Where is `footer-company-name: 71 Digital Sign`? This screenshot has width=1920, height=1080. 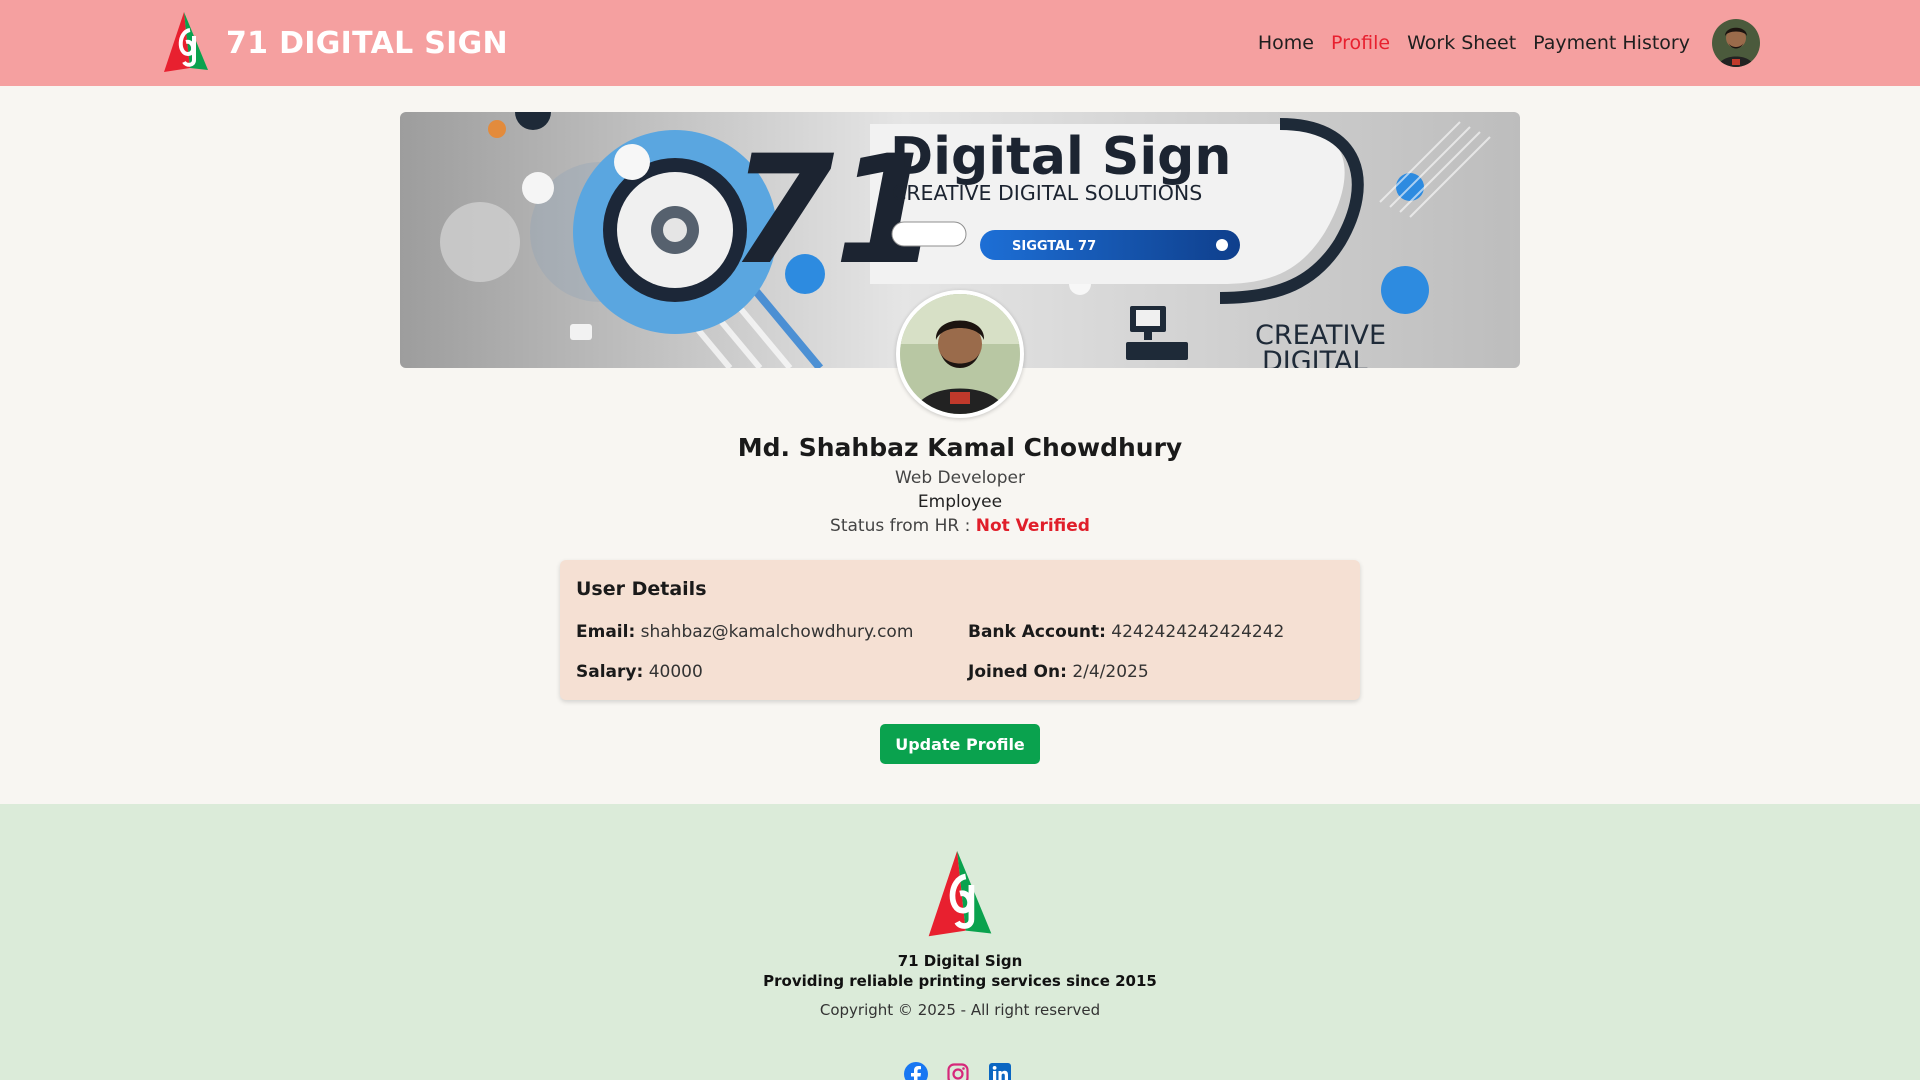 footer-company-name: 71 Digital Sign is located at coordinates (960, 961).